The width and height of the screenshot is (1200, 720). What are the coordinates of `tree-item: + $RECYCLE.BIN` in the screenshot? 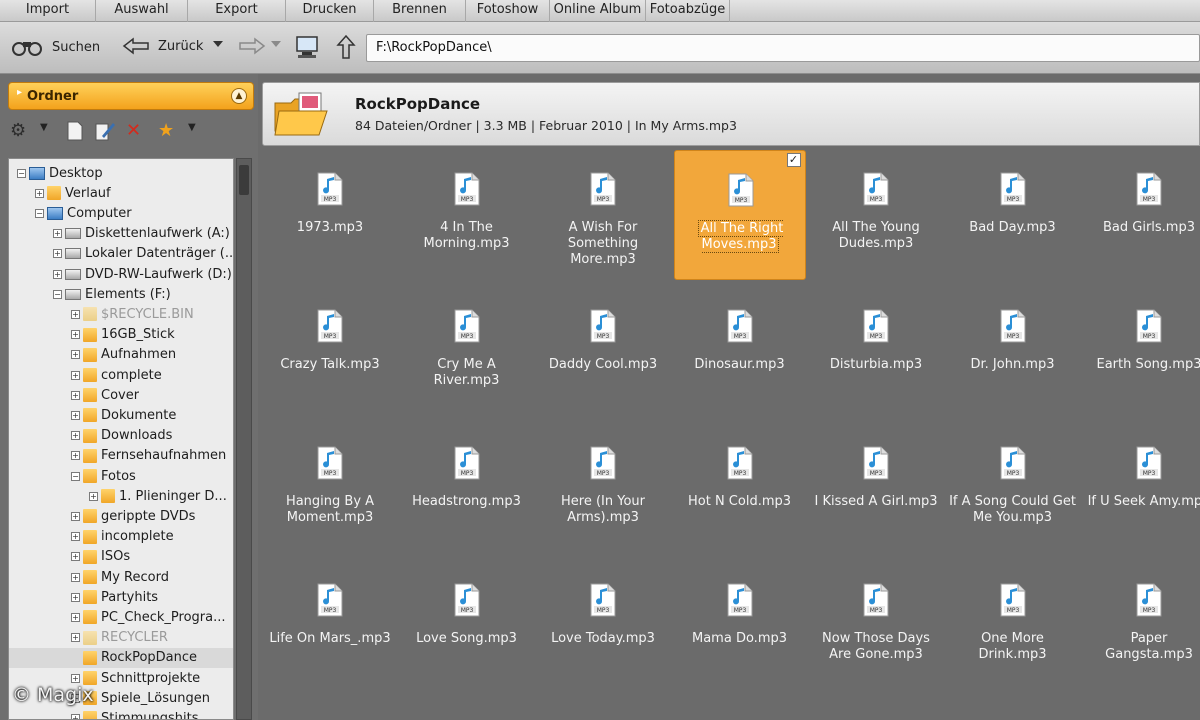 It's located at (121, 314).